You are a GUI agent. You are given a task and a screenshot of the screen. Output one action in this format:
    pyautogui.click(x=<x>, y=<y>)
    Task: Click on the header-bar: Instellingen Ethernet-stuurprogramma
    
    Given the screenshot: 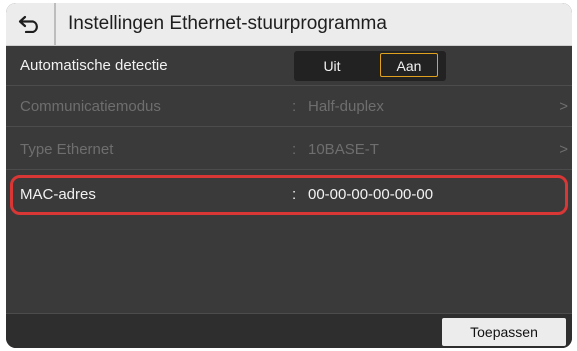 What is the action you would take?
    pyautogui.click(x=289, y=24)
    